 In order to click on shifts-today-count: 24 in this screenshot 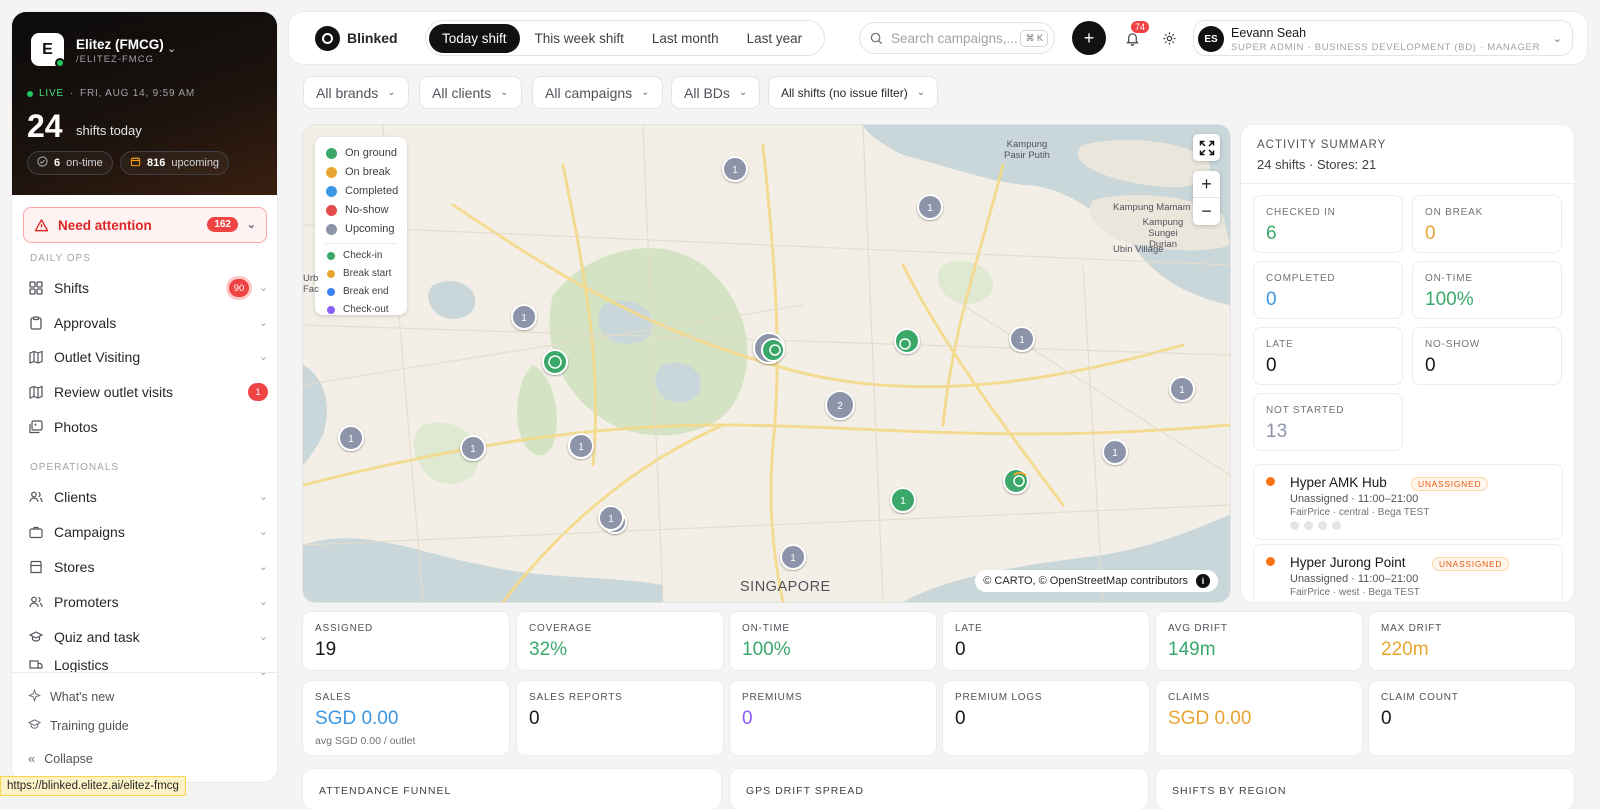, I will do `click(45, 126)`.